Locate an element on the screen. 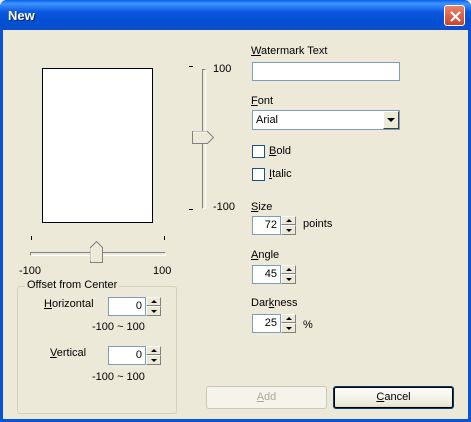  darkness-input: 25 is located at coordinates (266, 323).